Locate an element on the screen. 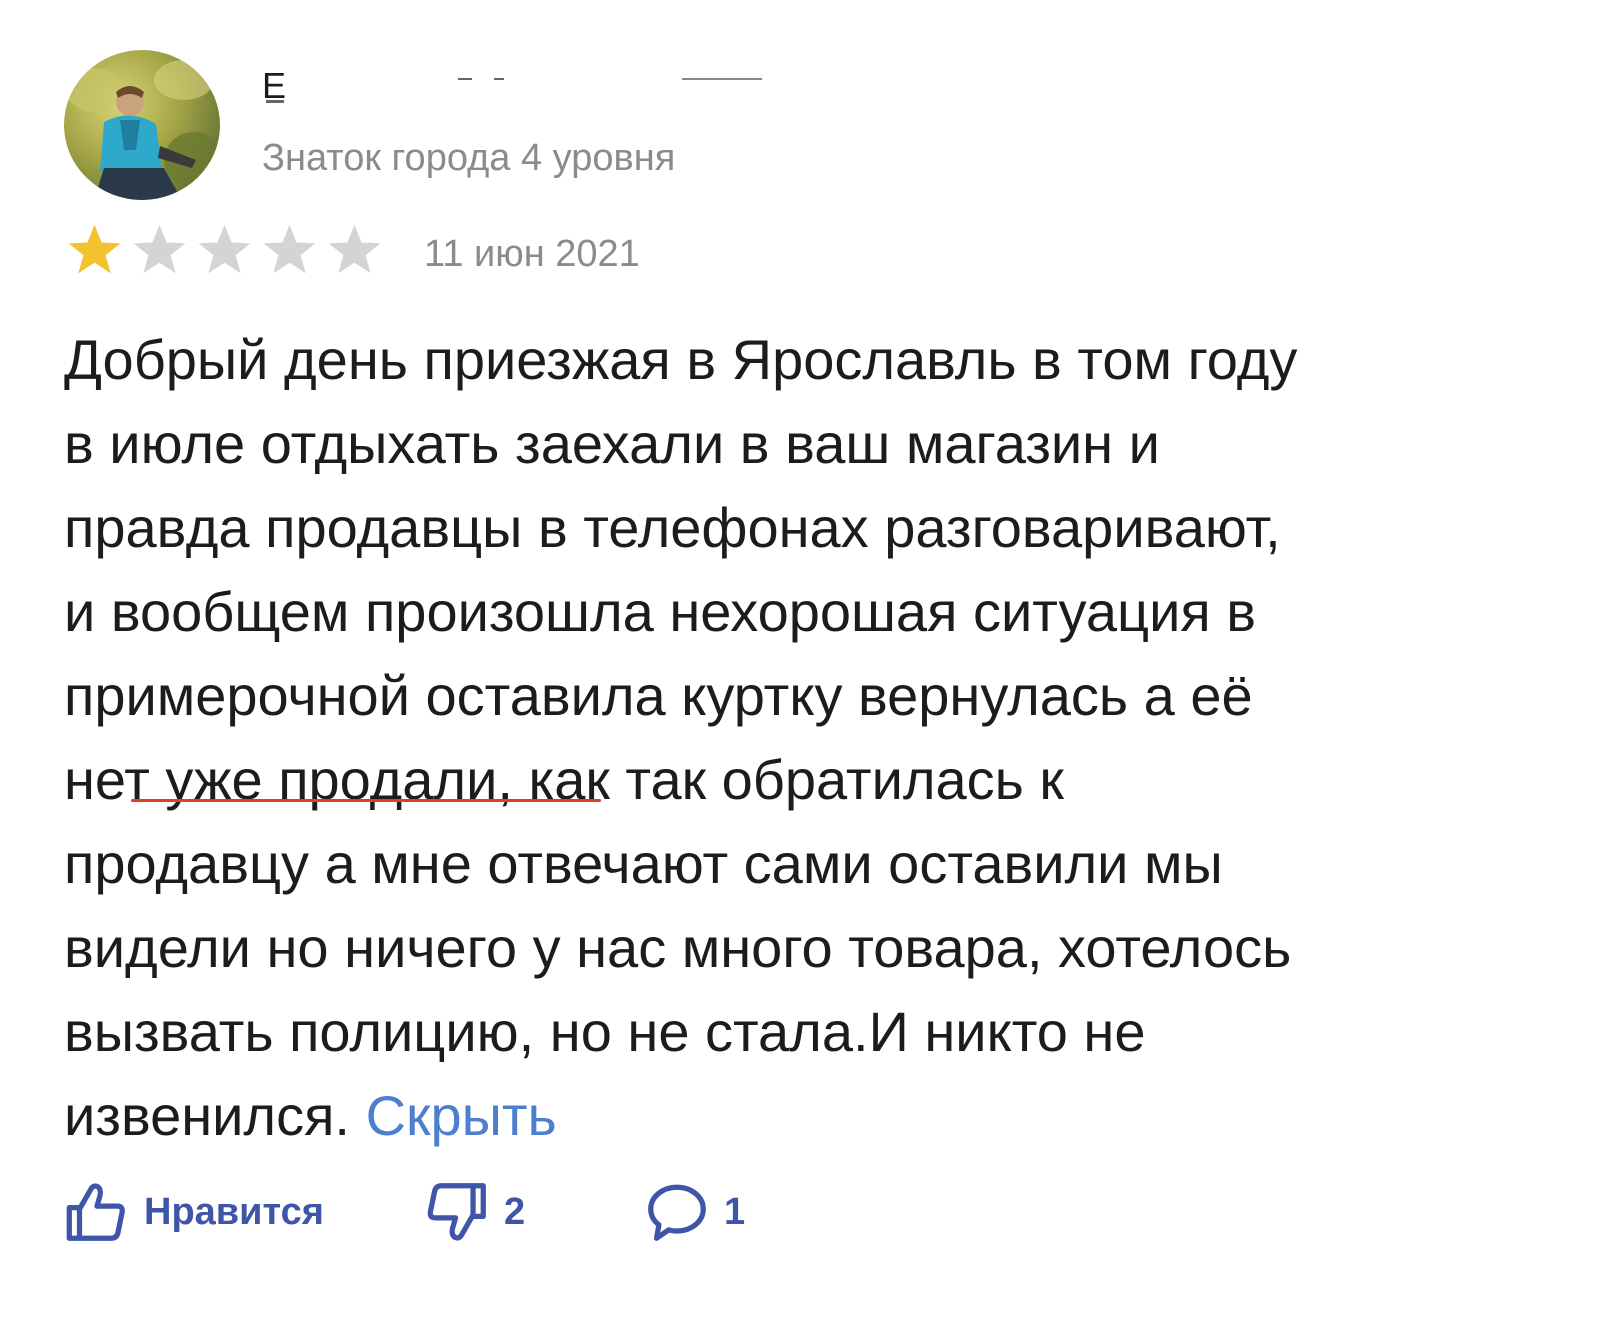 Image resolution: width=1600 pixels, height=1326 pixels. avatar-photo is located at coordinates (143, 130).